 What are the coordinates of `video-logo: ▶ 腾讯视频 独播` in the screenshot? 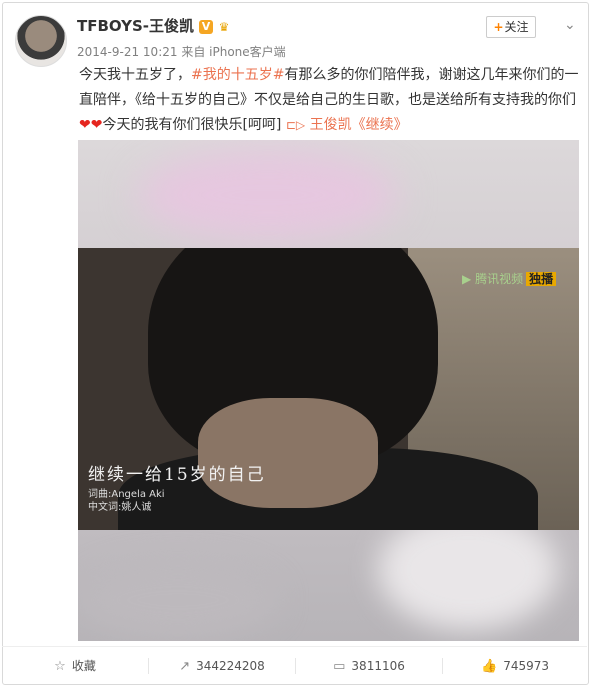 It's located at (509, 278).